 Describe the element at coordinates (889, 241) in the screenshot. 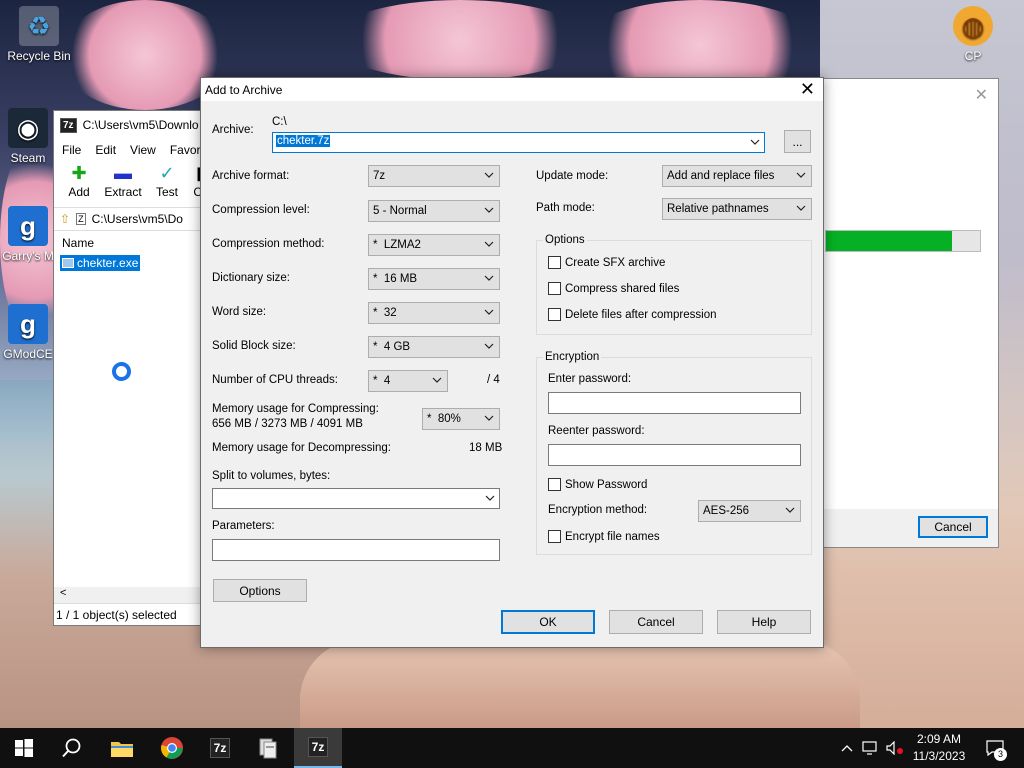

I see `progress-bar-fill` at that location.